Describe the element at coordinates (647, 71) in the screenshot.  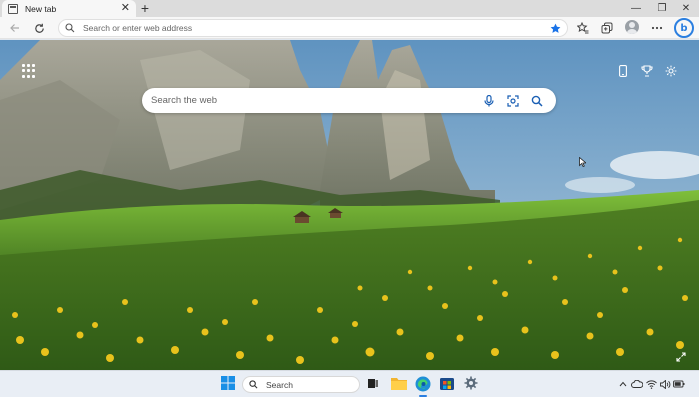
I see `rewards-trophy-icon` at that location.